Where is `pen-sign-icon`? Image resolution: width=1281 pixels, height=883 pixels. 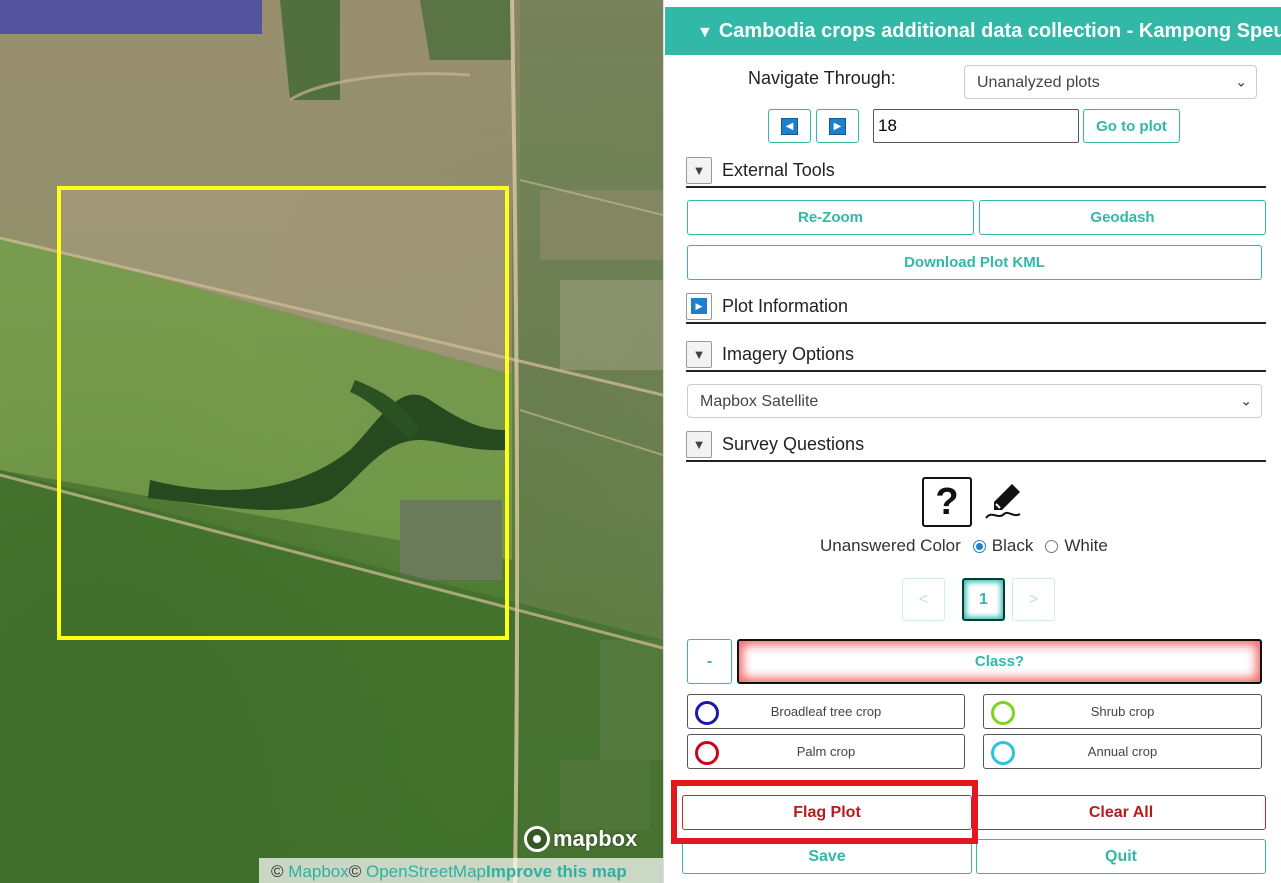 pen-sign-icon is located at coordinates (1004, 501).